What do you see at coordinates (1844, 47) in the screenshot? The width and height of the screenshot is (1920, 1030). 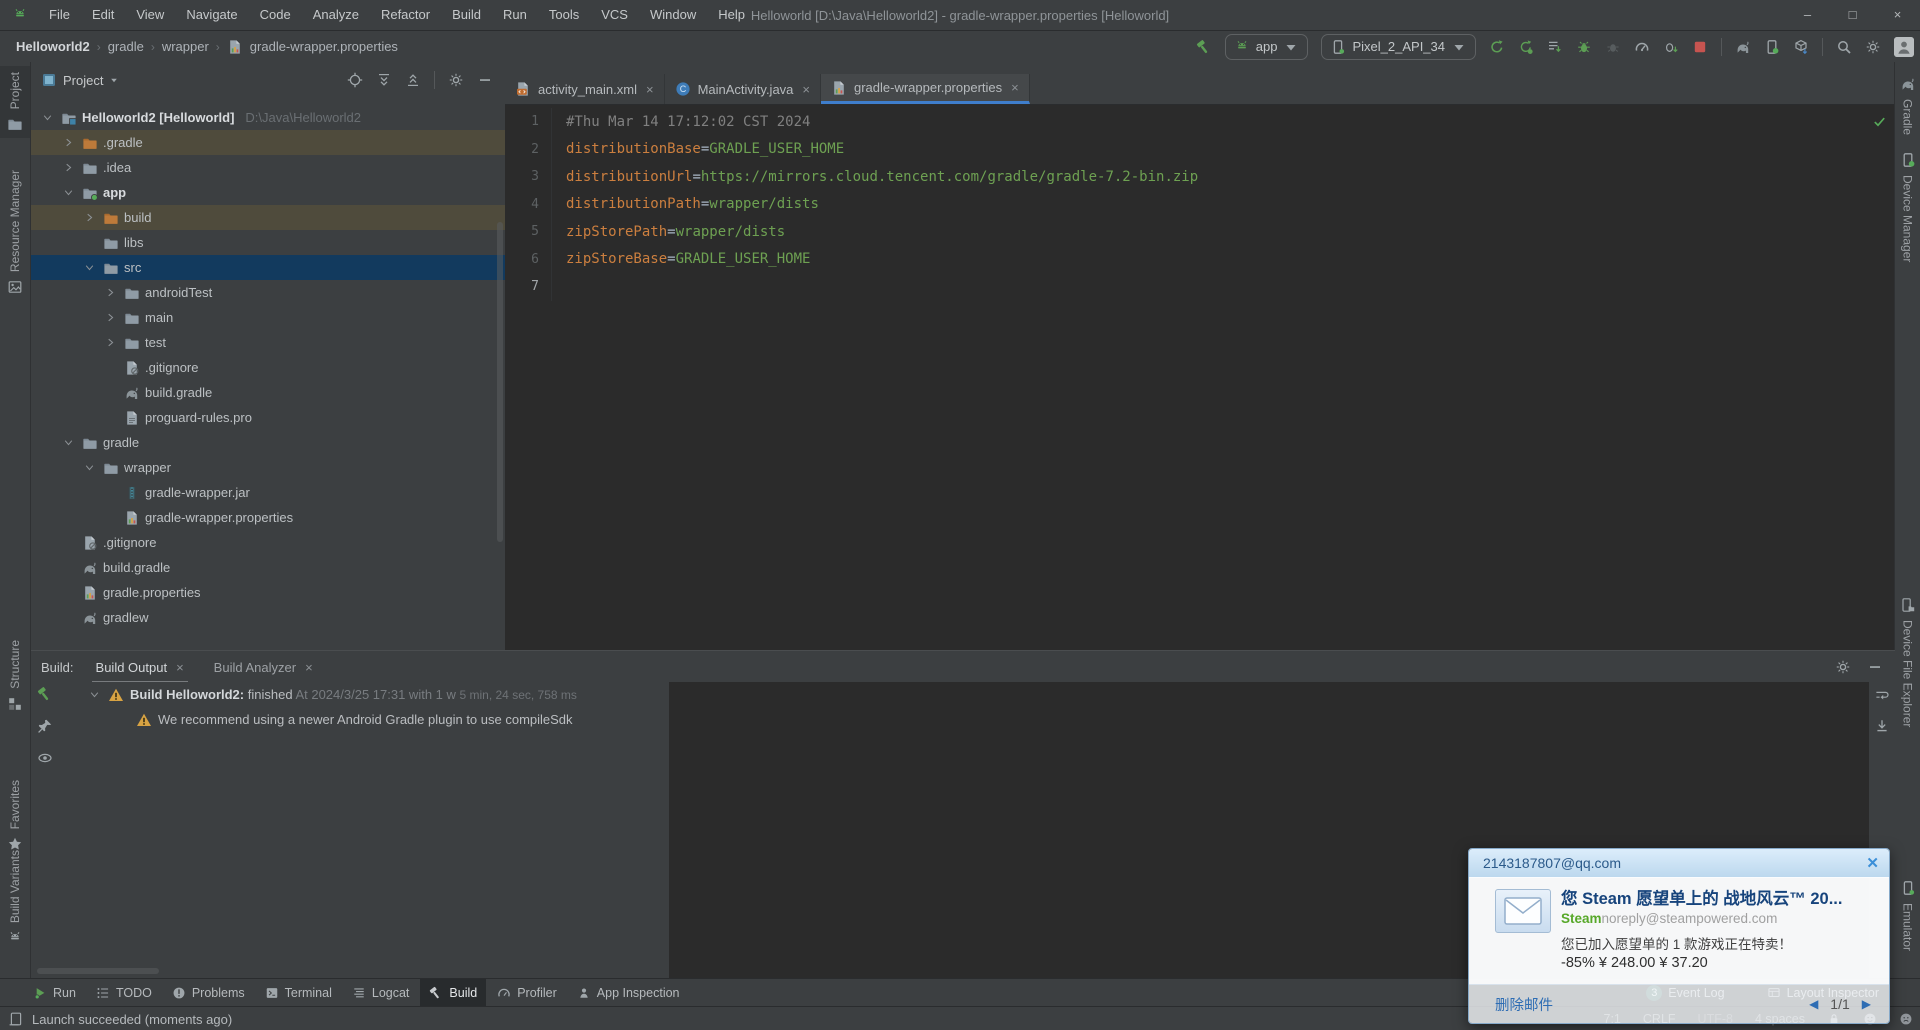 I see `search-everywhere-button` at bounding box center [1844, 47].